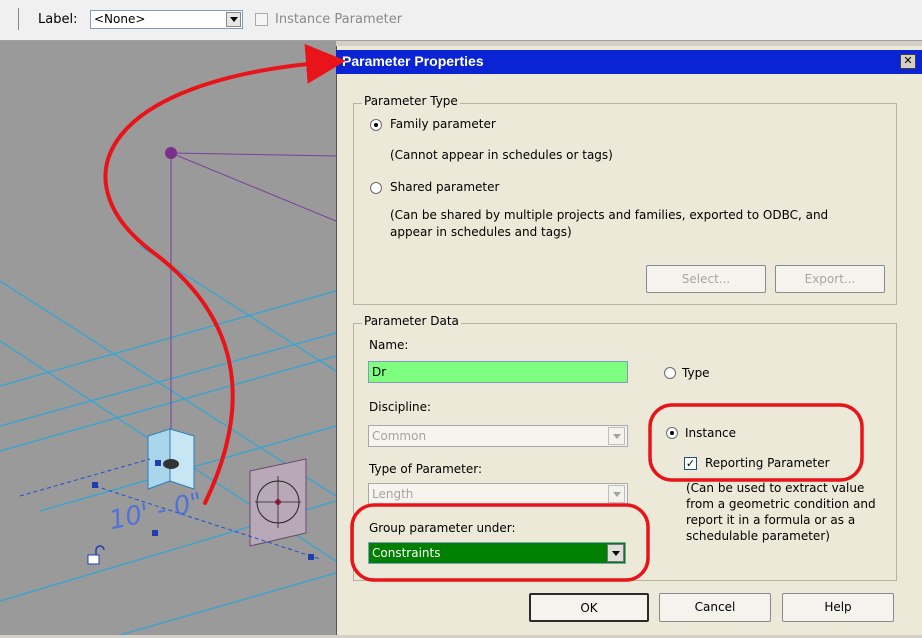 The width and height of the screenshot is (922, 638). What do you see at coordinates (500, 542) in the screenshot?
I see `annotation-group-highlight` at bounding box center [500, 542].